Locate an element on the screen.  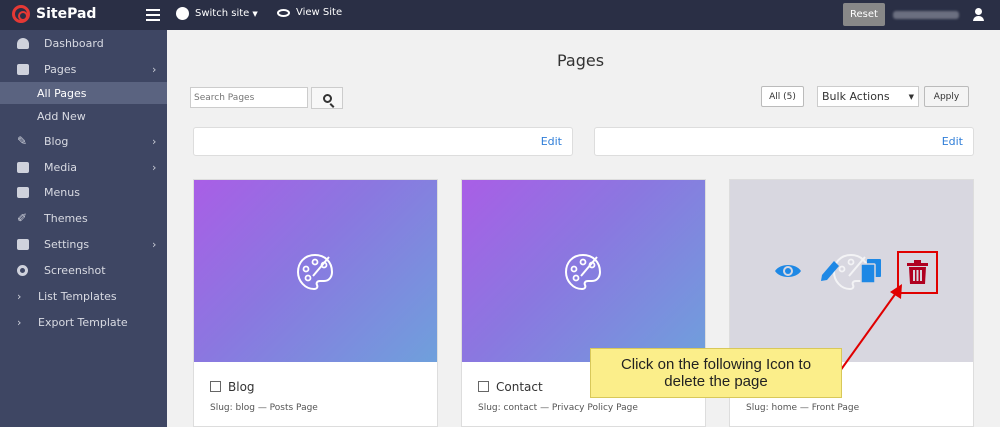
search-icon is located at coordinates (327, 98).